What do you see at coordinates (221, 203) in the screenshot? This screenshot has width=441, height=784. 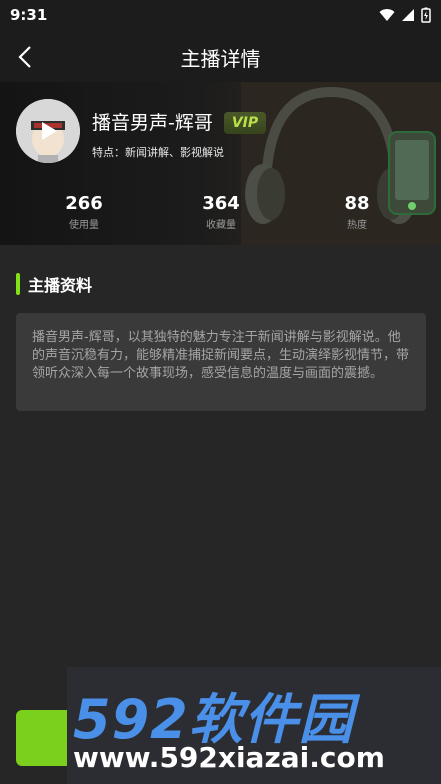 I see `stat-value: 364` at bounding box center [221, 203].